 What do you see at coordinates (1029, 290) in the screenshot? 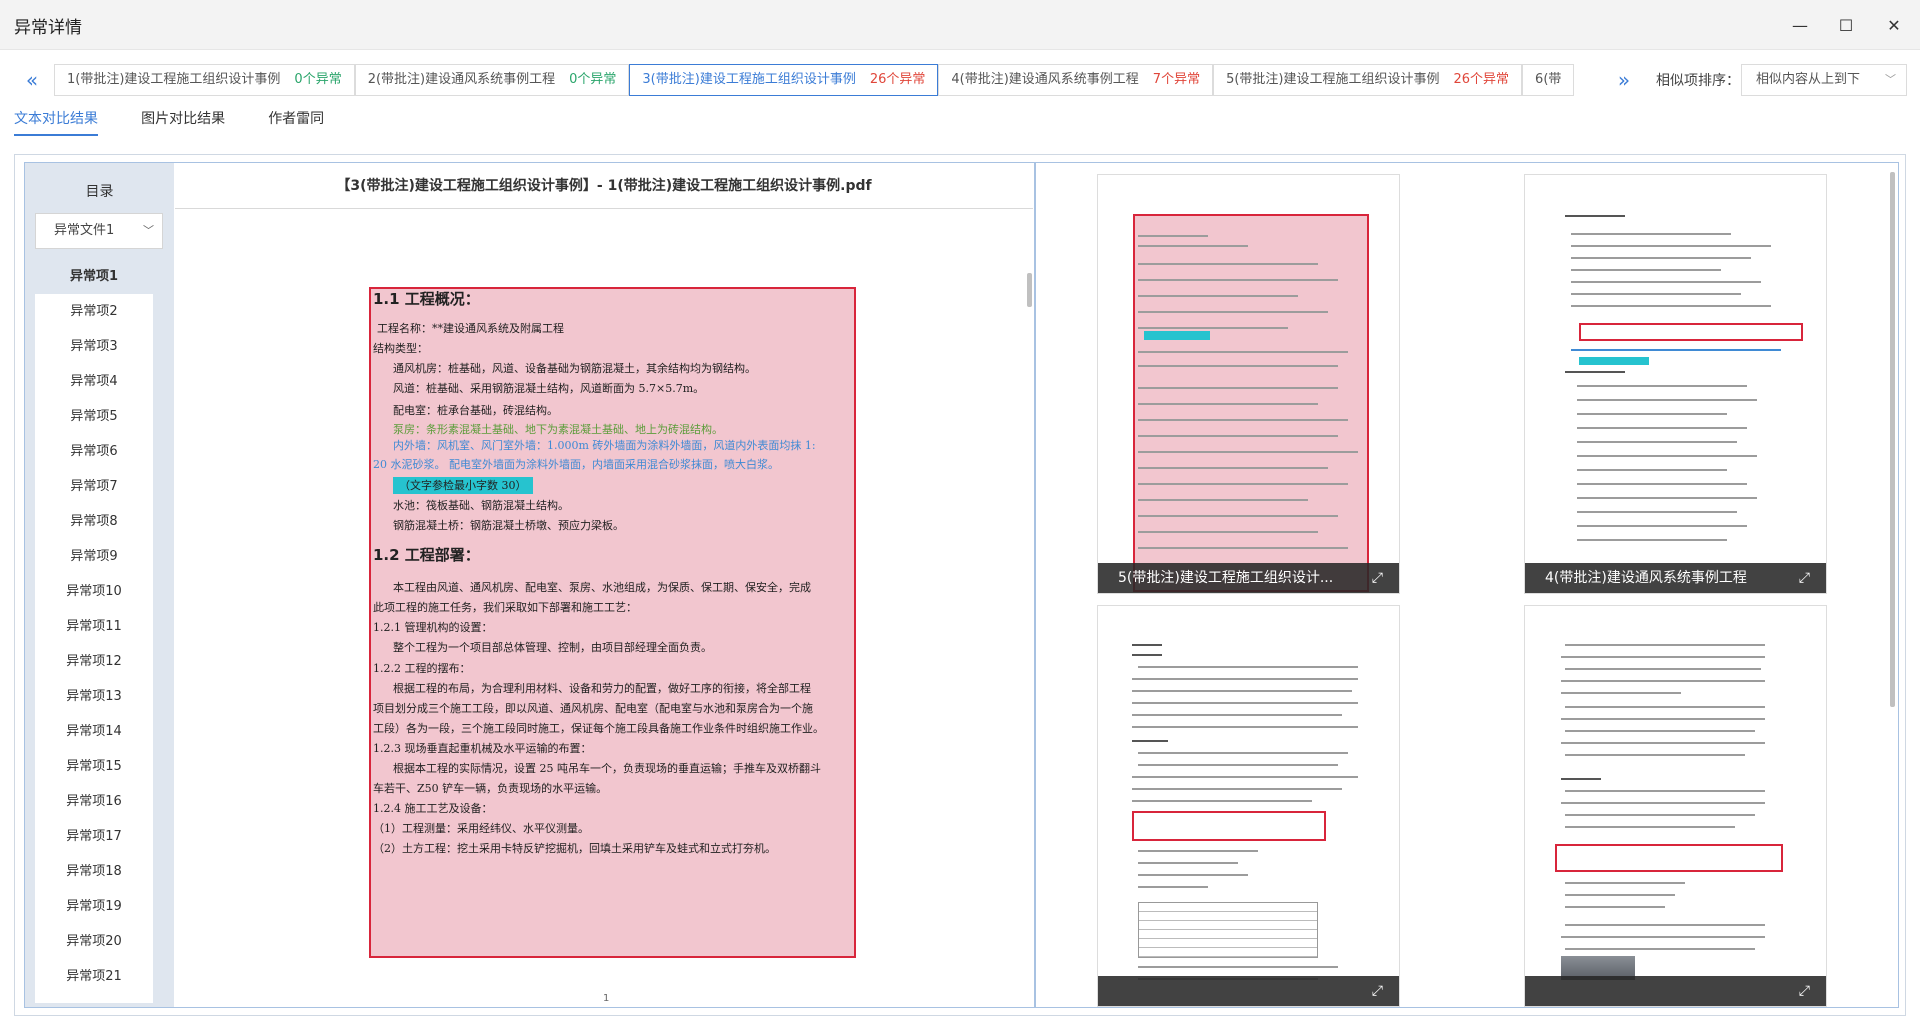
I see `document-scrollbar` at bounding box center [1029, 290].